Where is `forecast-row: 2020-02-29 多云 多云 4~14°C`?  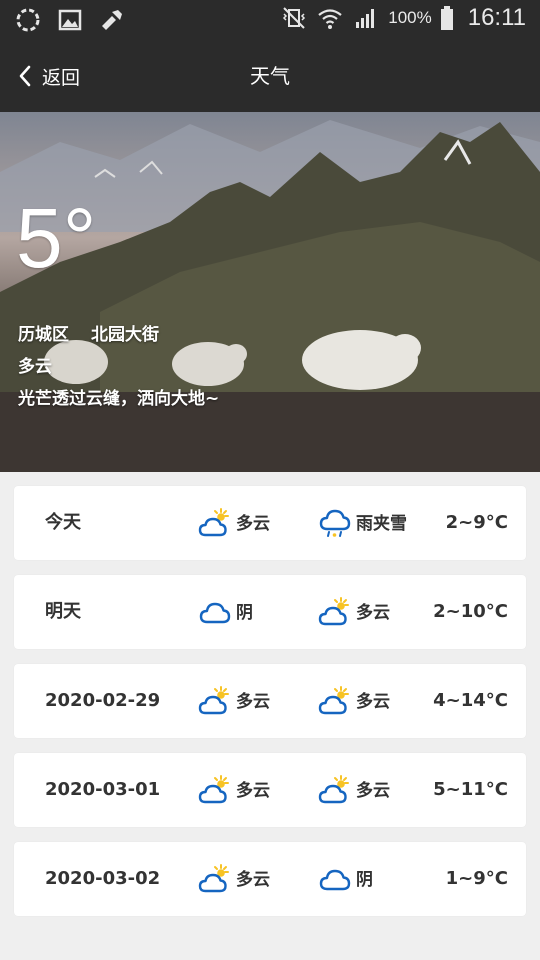
forecast-row: 2020-02-29 多云 多云 4~14°C is located at coordinates (270, 701).